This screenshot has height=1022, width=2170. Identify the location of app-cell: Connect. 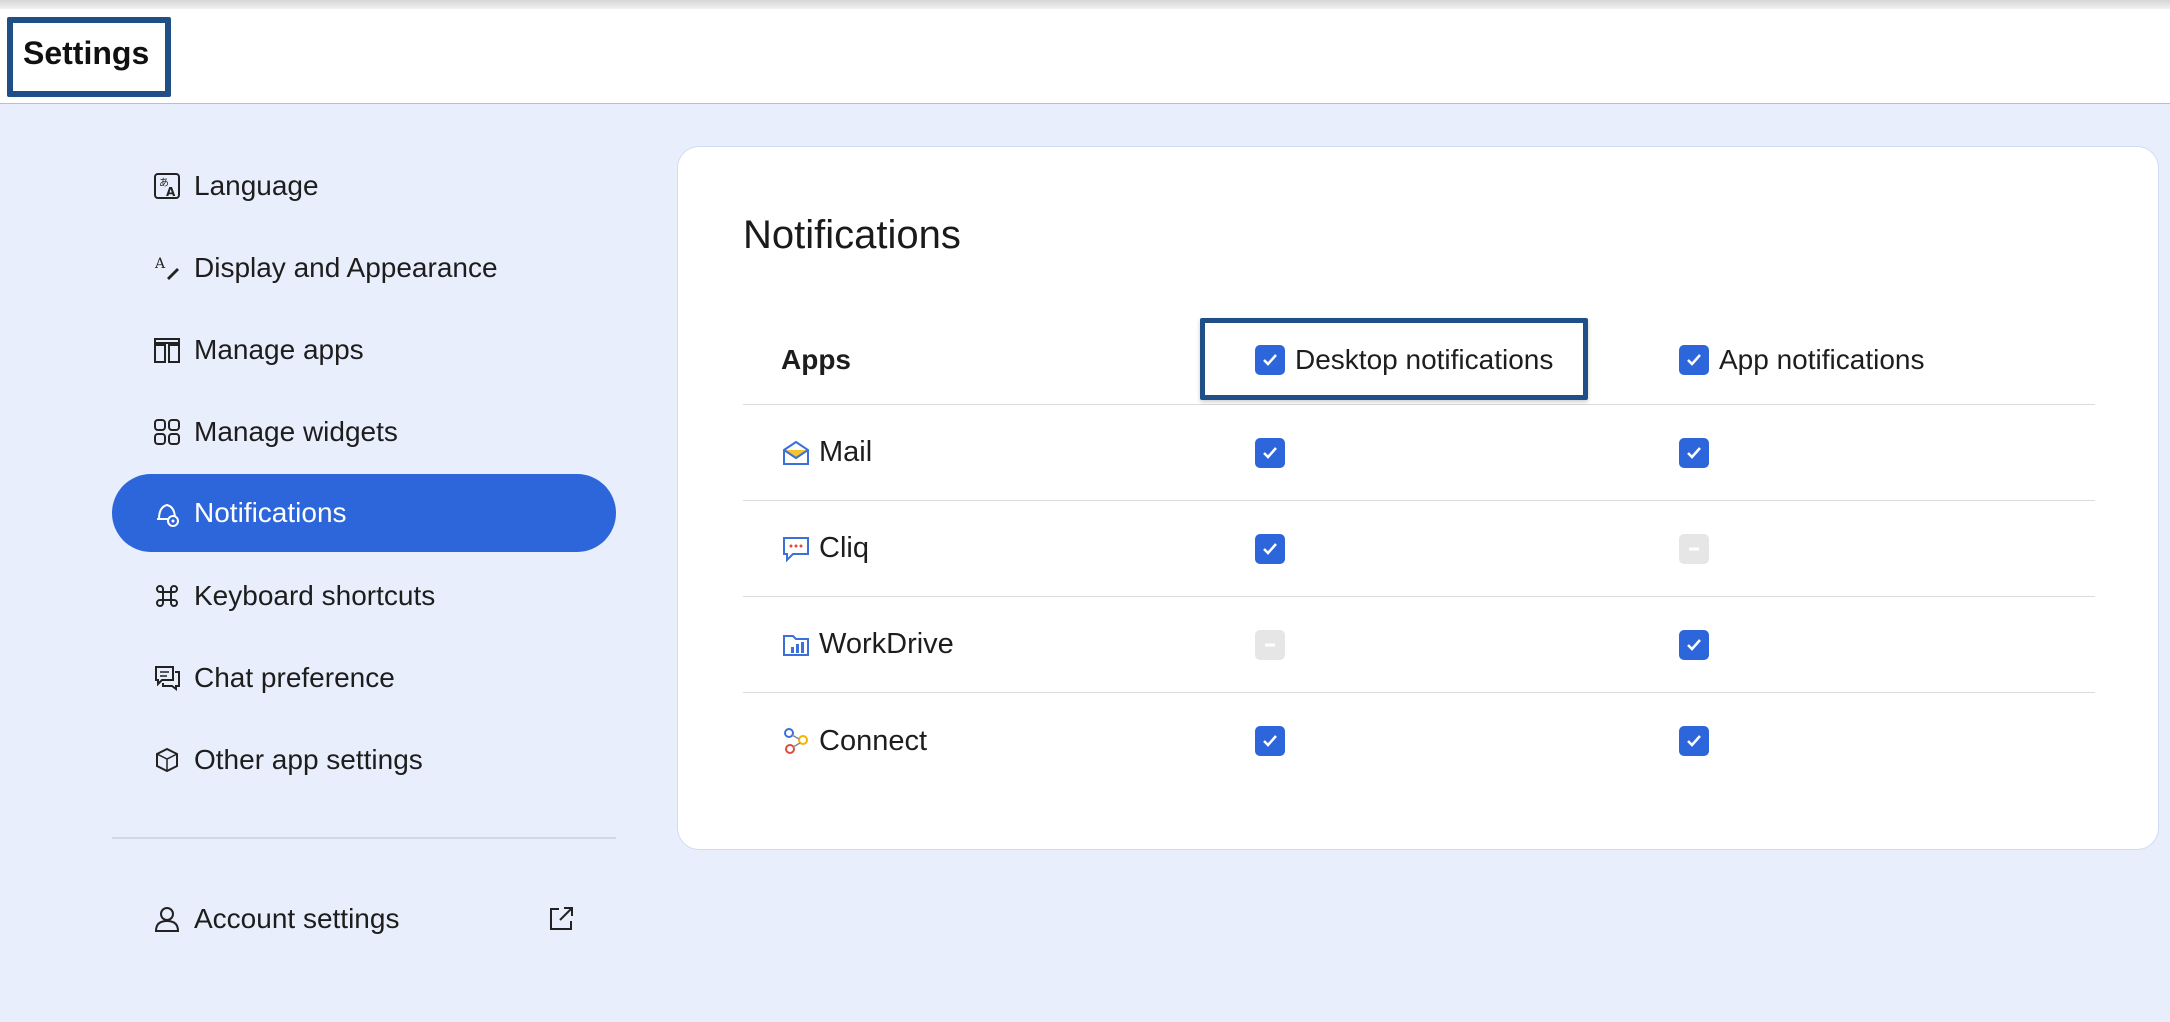
(854, 741).